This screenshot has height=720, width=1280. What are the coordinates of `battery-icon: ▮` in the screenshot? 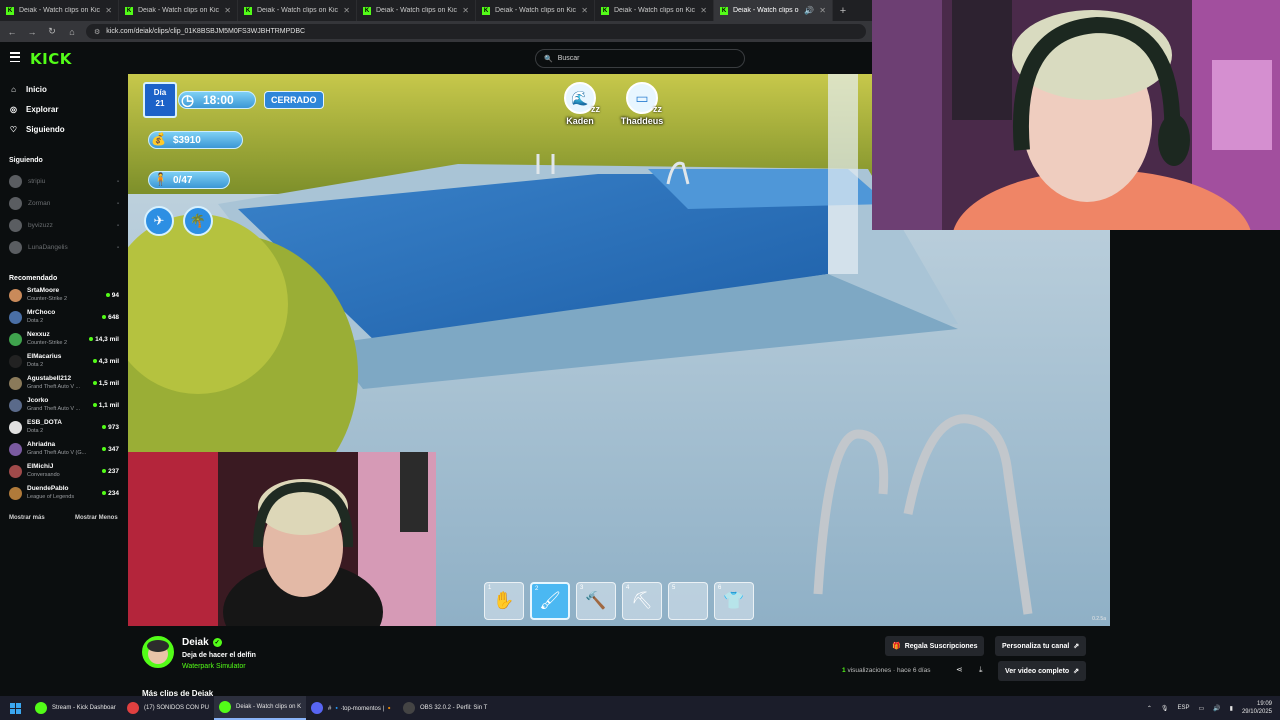 It's located at (1231, 708).